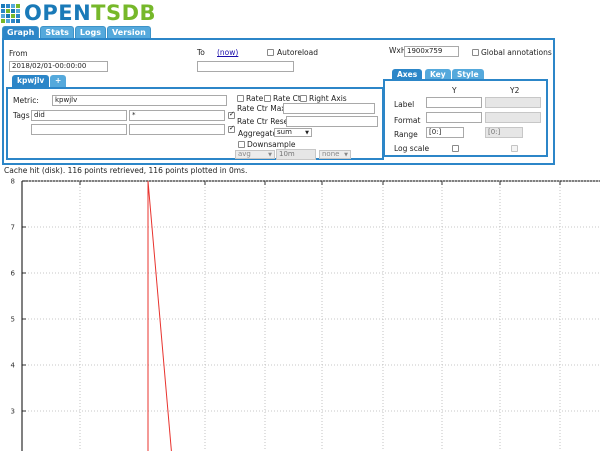 The width and height of the screenshot is (600, 451). Describe the element at coordinates (241, 144) in the screenshot. I see `downsample-checkbox` at that location.